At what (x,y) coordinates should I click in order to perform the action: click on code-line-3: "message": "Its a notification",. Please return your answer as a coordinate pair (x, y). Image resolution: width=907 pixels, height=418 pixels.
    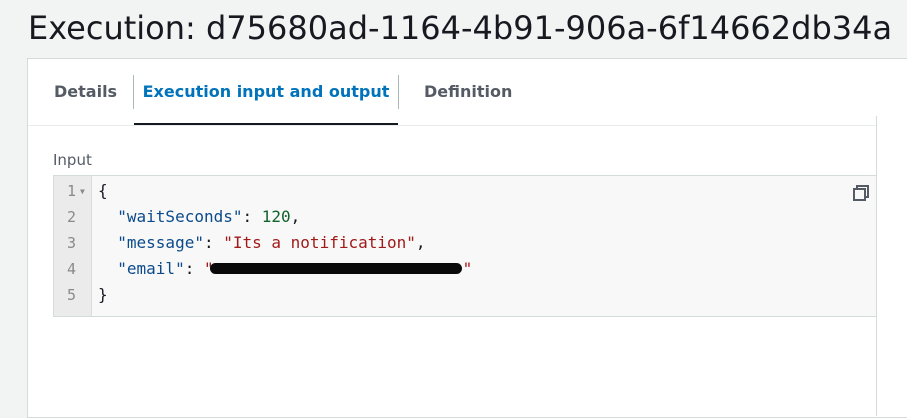
    Looking at the image, I should click on (271, 242).